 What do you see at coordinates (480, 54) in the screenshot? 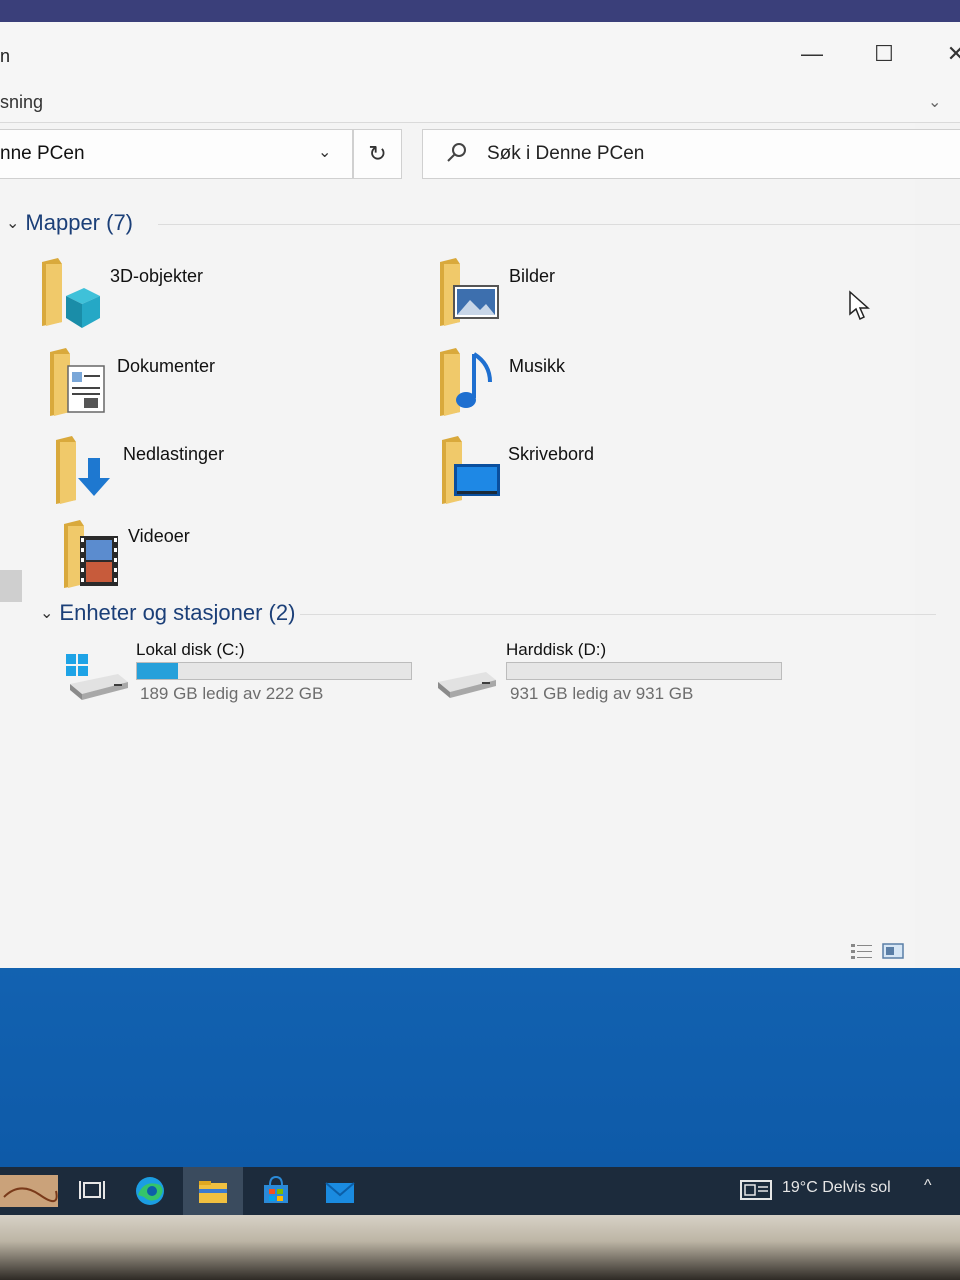
I see `title-bar: n — ☐ ✕` at bounding box center [480, 54].